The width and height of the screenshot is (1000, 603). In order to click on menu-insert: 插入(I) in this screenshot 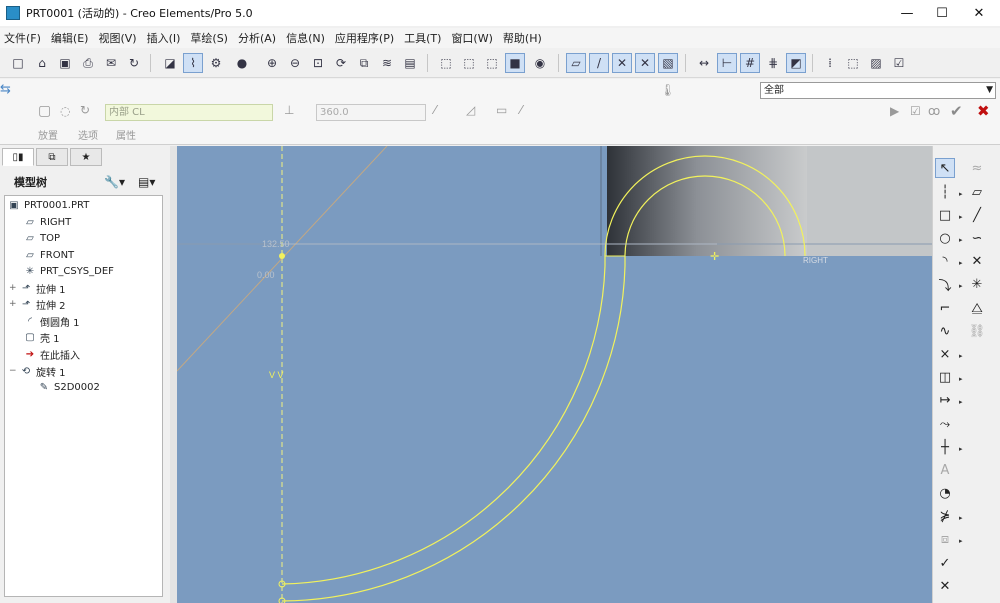, I will do `click(164, 38)`.